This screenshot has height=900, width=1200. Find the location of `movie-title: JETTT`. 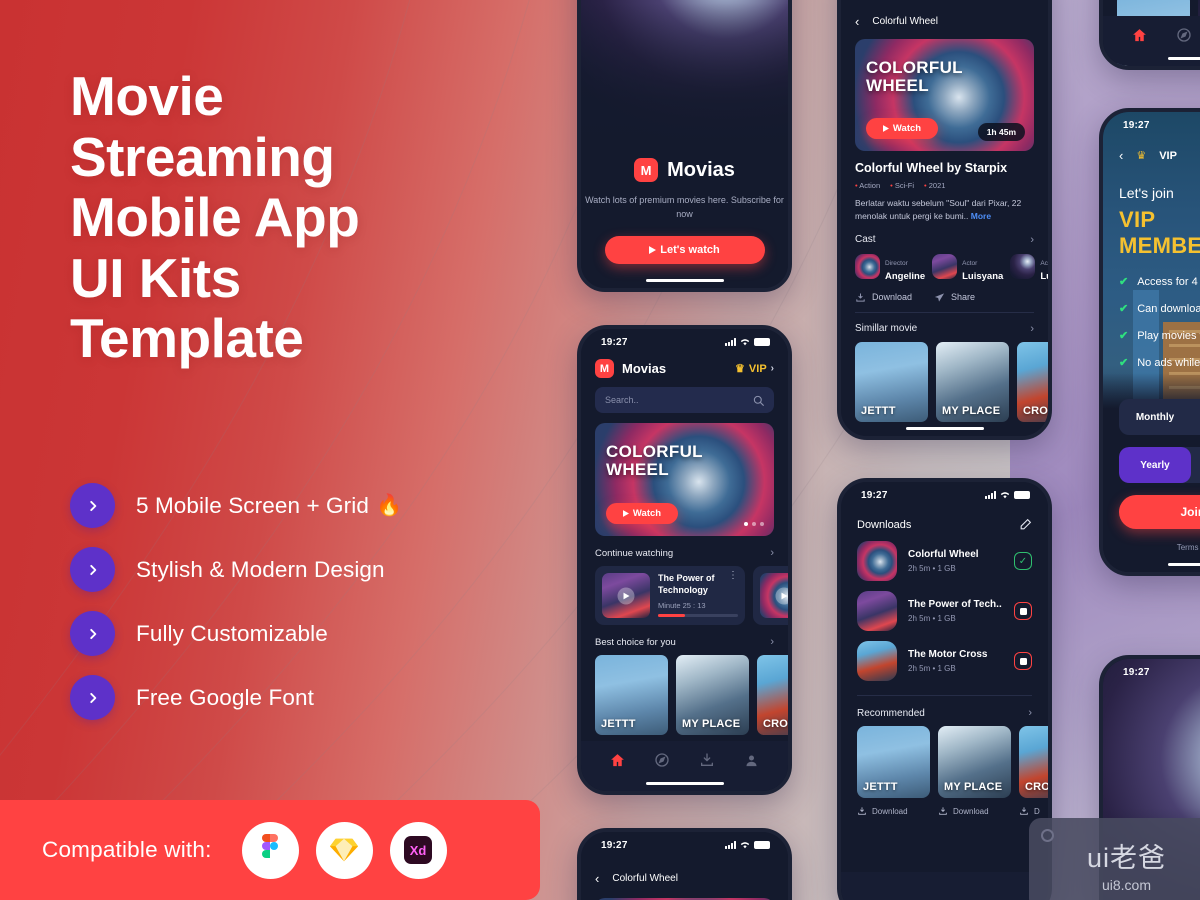

movie-title: JETTT is located at coordinates (880, 787).